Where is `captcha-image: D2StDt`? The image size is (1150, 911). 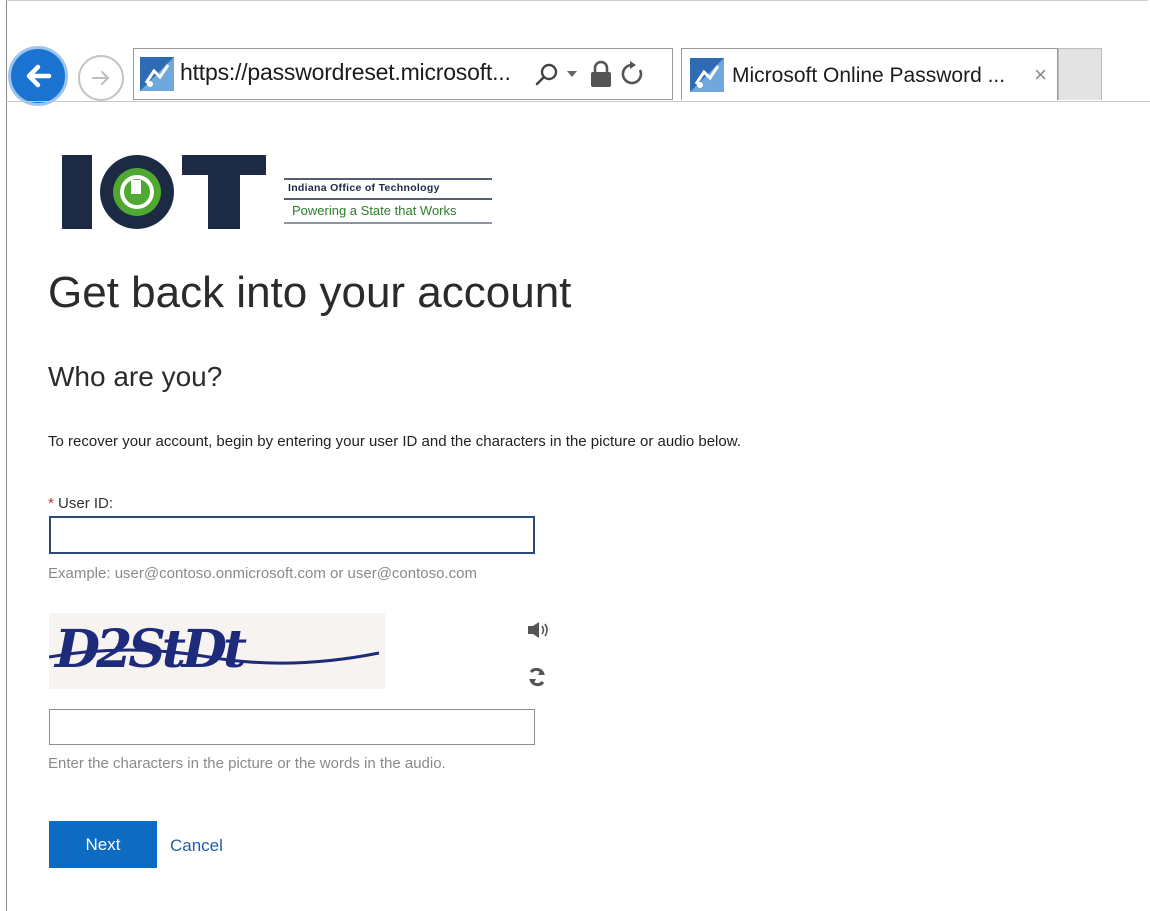
captcha-image: D2StDt is located at coordinates (216, 651).